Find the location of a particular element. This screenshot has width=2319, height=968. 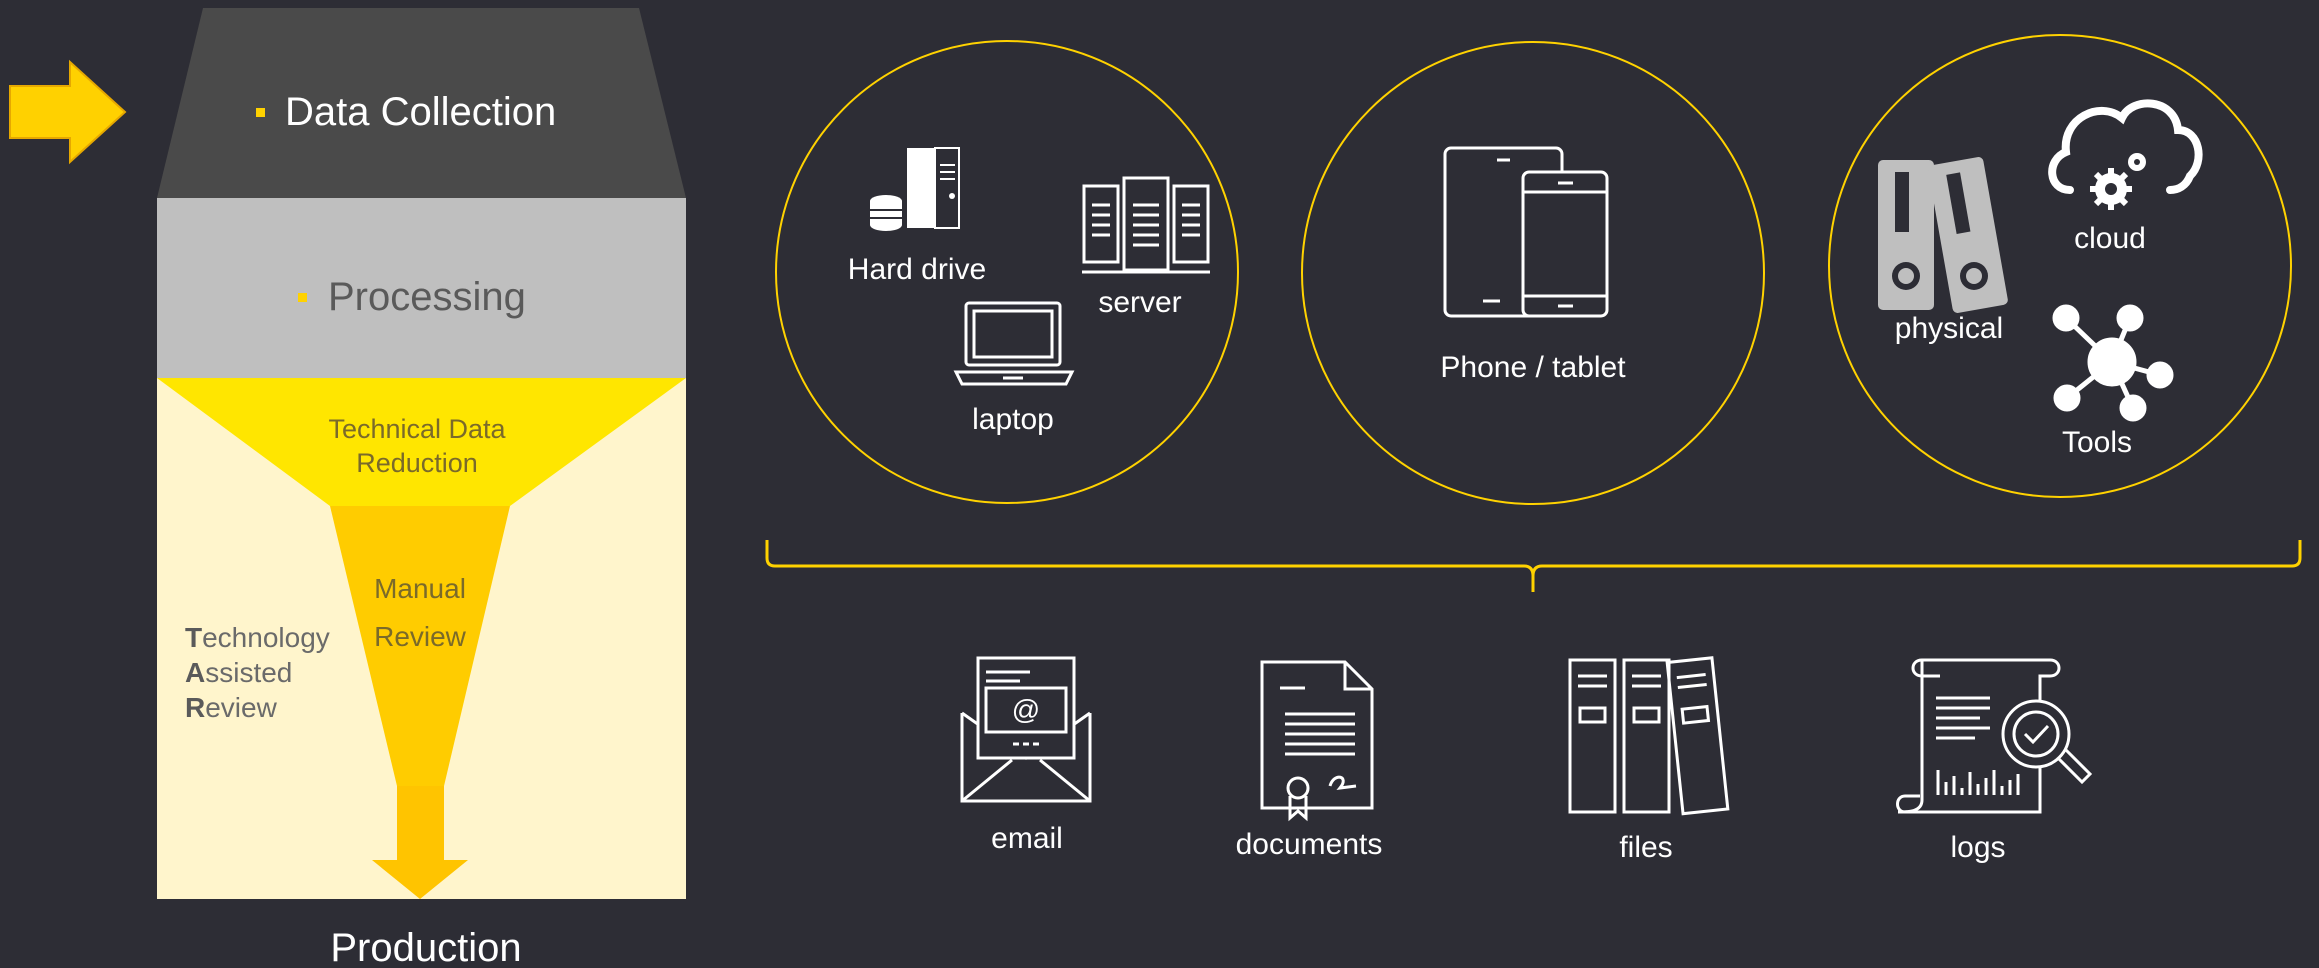

technical-reduction-line1: Technical Data is located at coordinates (417, 429).